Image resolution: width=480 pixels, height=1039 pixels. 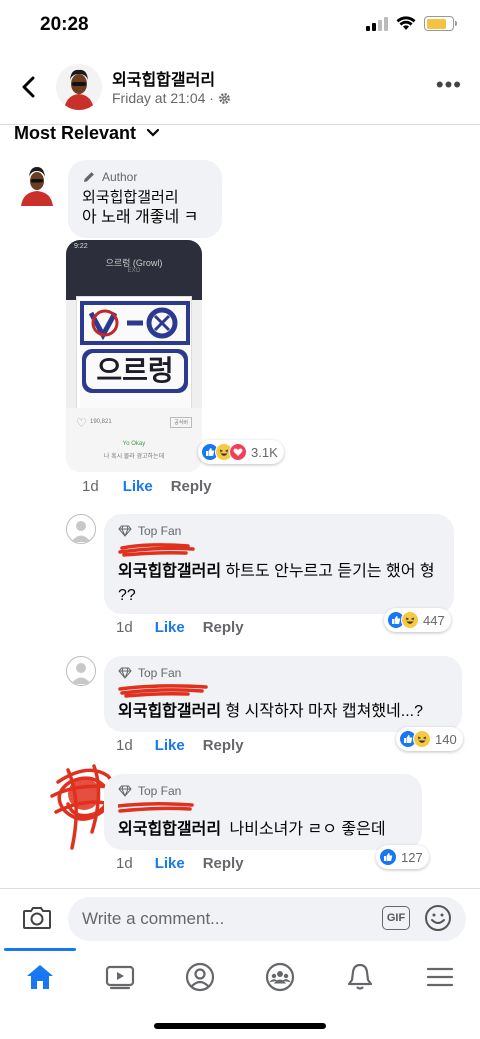 I want to click on tab-notifications, so click(x=360, y=977).